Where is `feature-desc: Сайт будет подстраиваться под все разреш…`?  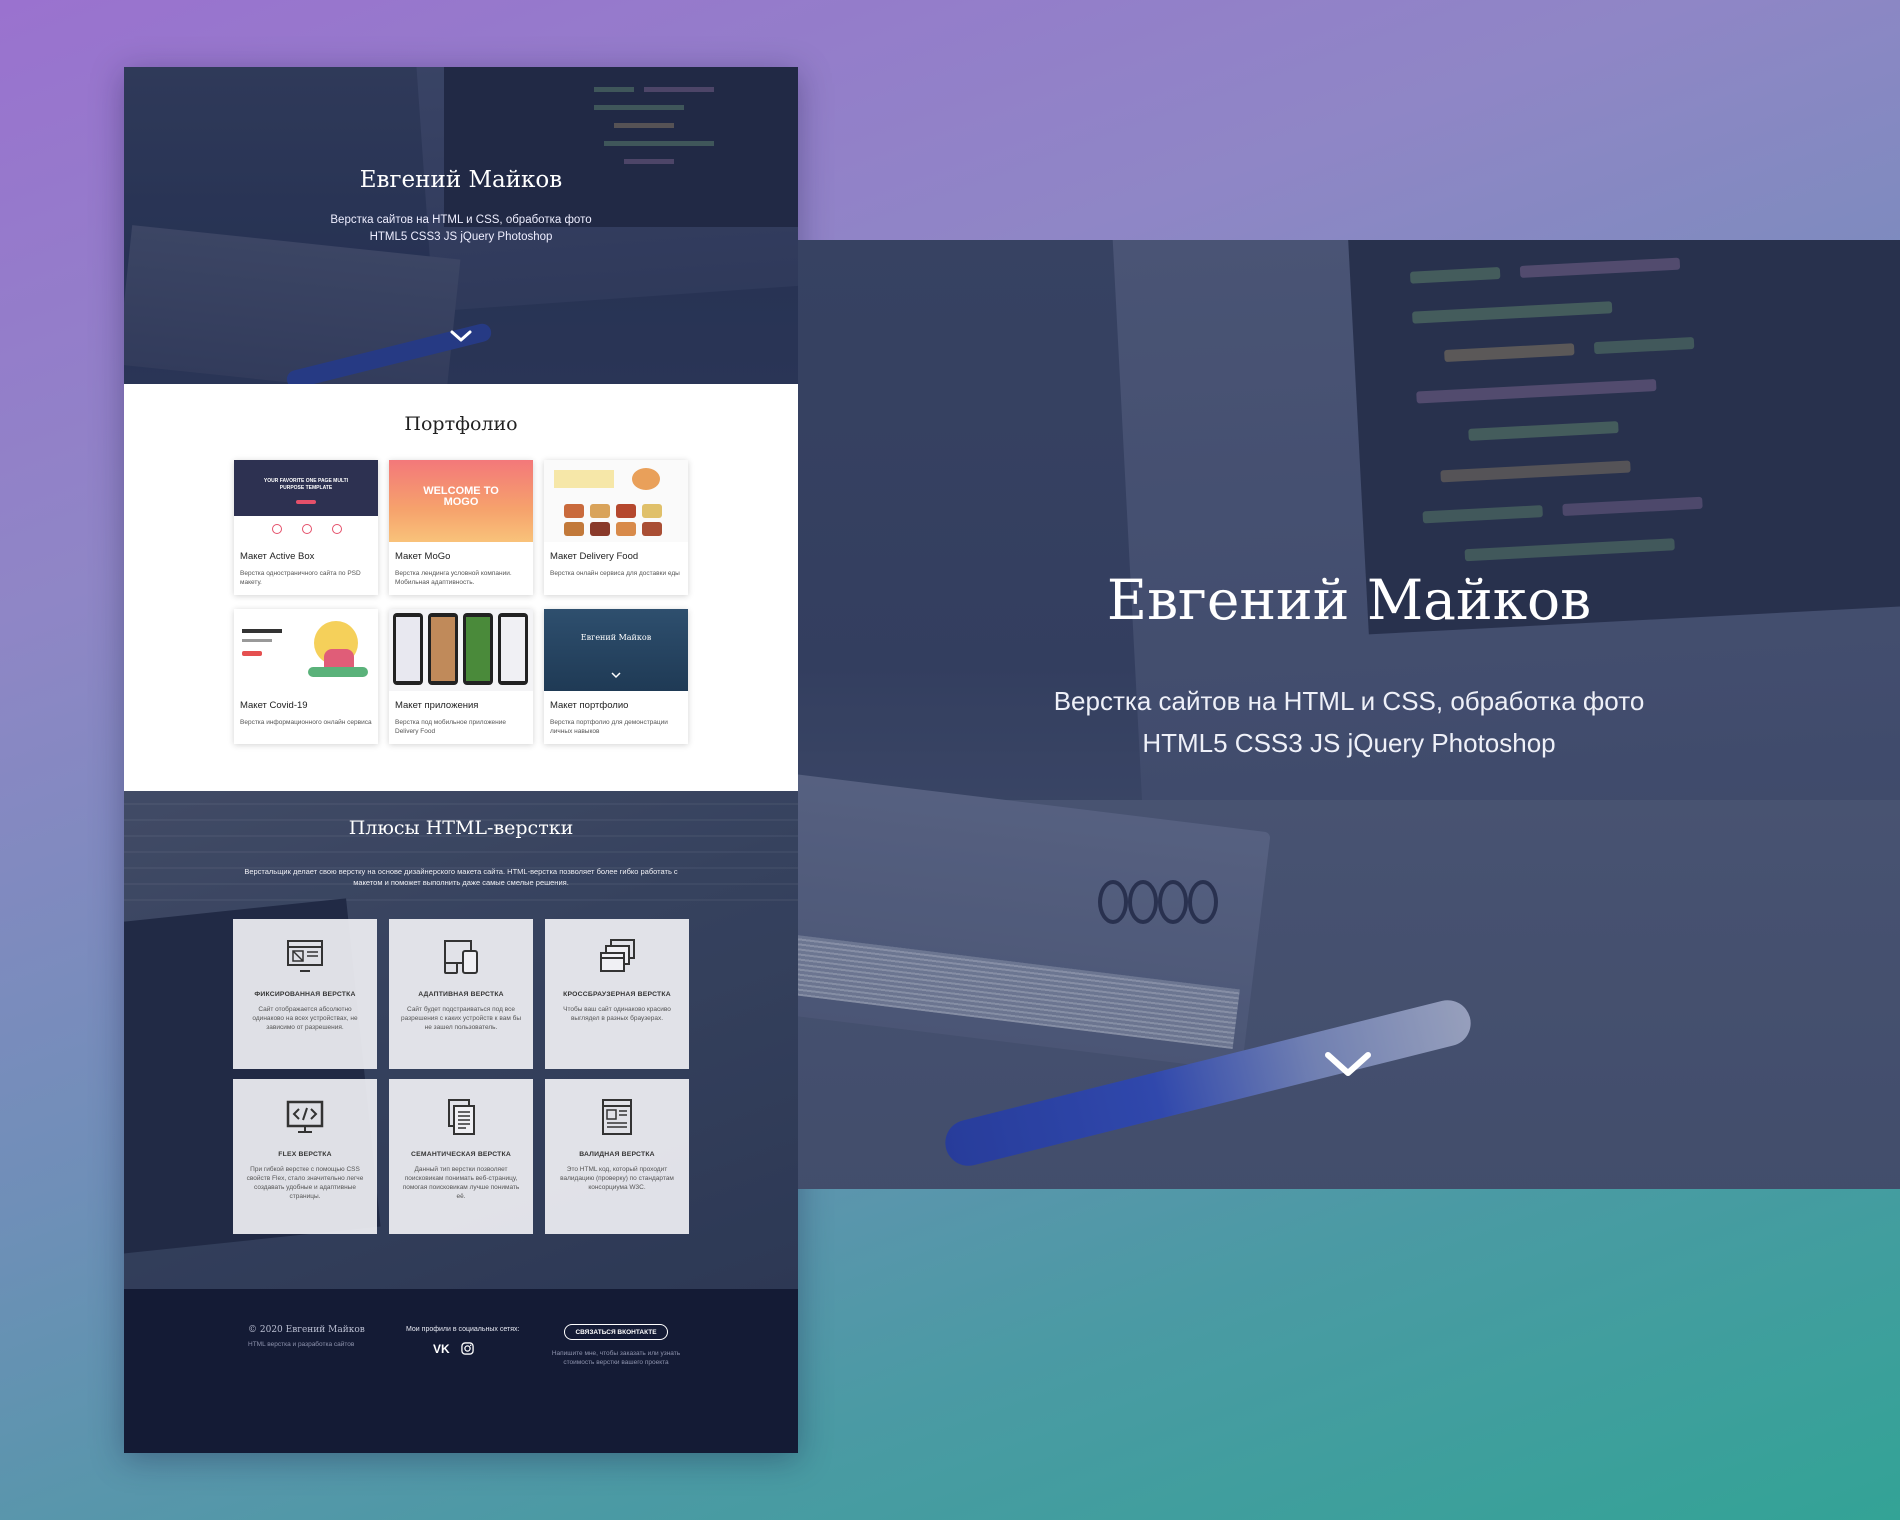
feature-desc: Сайт будет подстраиваться под все разреш… is located at coordinates (461, 1018).